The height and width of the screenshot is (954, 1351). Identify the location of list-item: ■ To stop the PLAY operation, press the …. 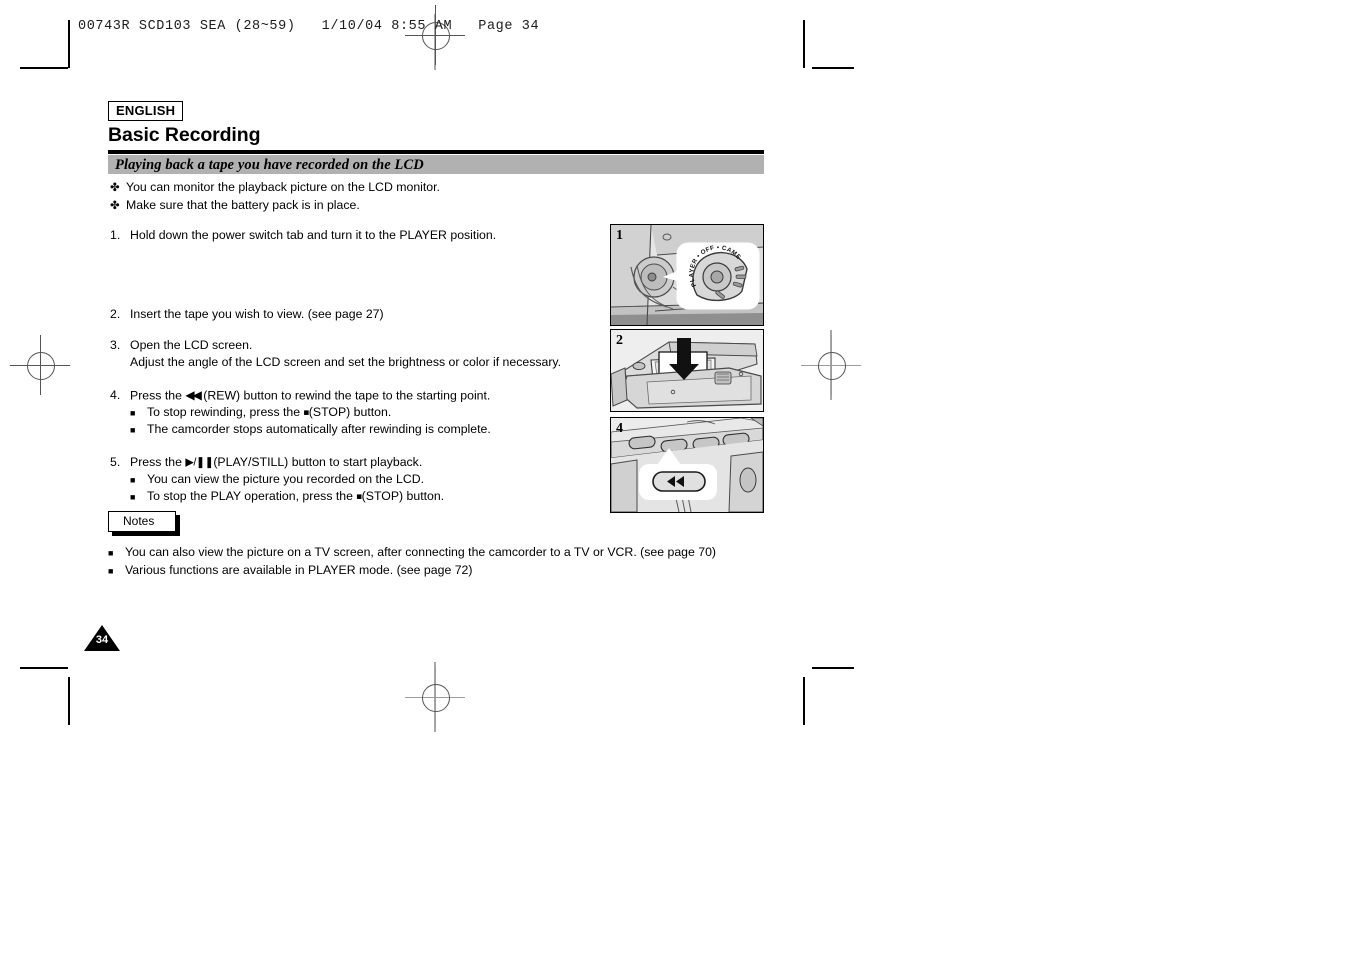
(365, 497).